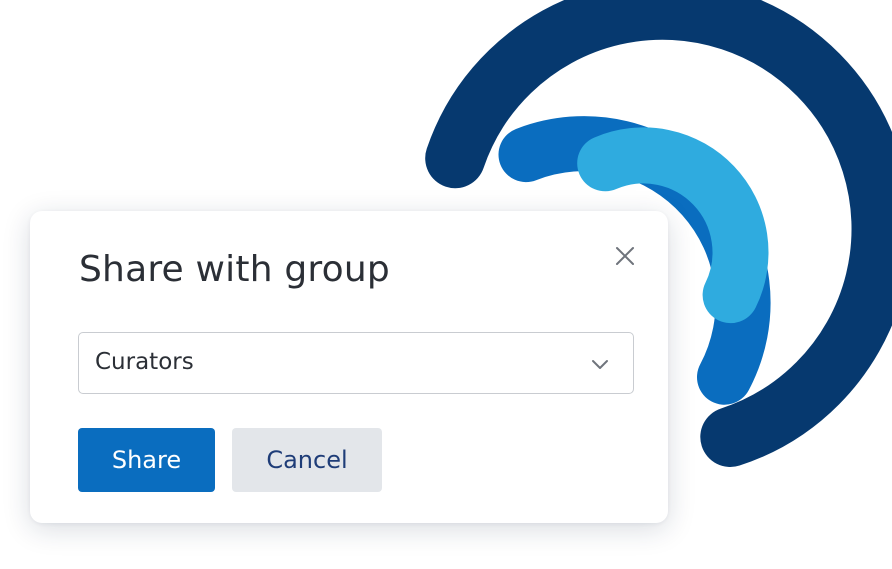 The image size is (892, 569). I want to click on group-select: Curators, so click(356, 363).